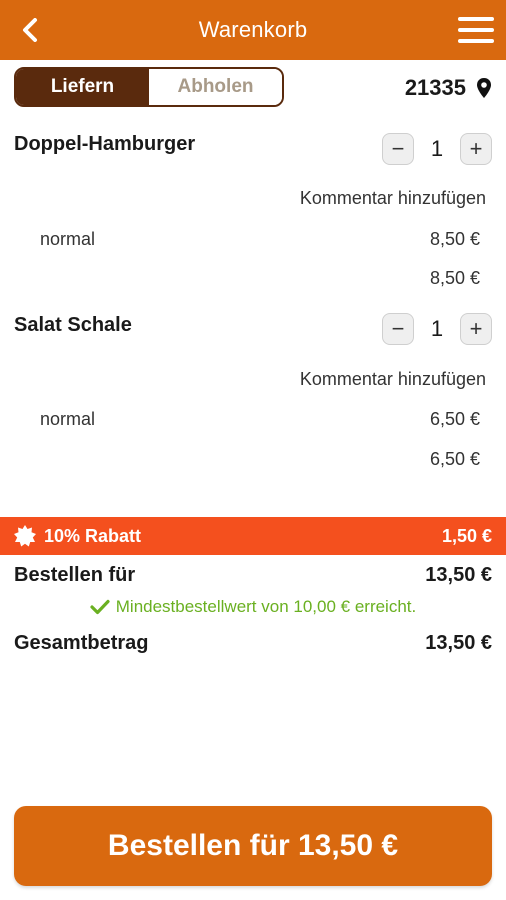 The height and width of the screenshot is (900, 506). Describe the element at coordinates (484, 88) in the screenshot. I see `map-pin-icon` at that location.